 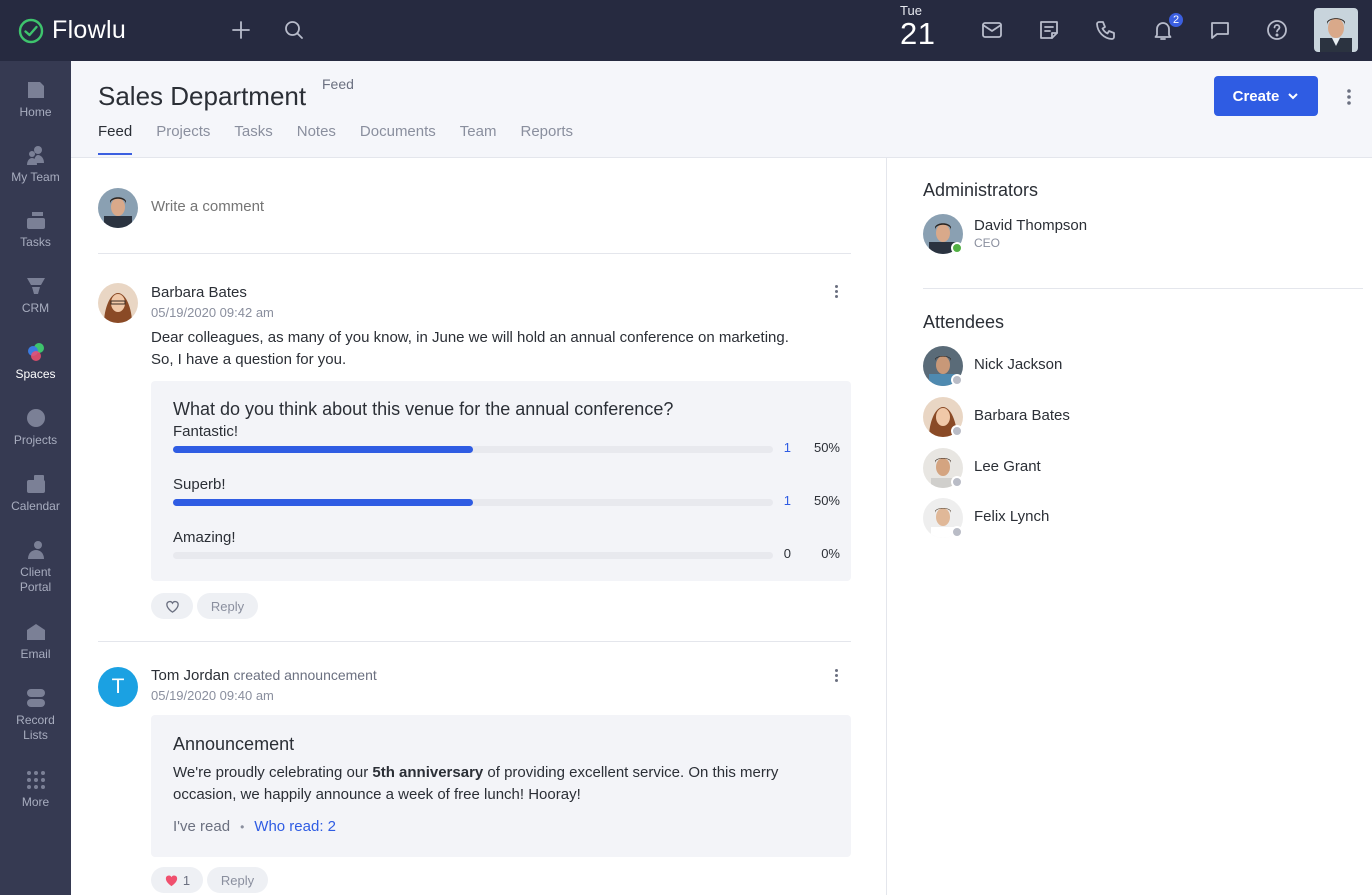 I want to click on kebab-menu-icon, so click(x=1349, y=97).